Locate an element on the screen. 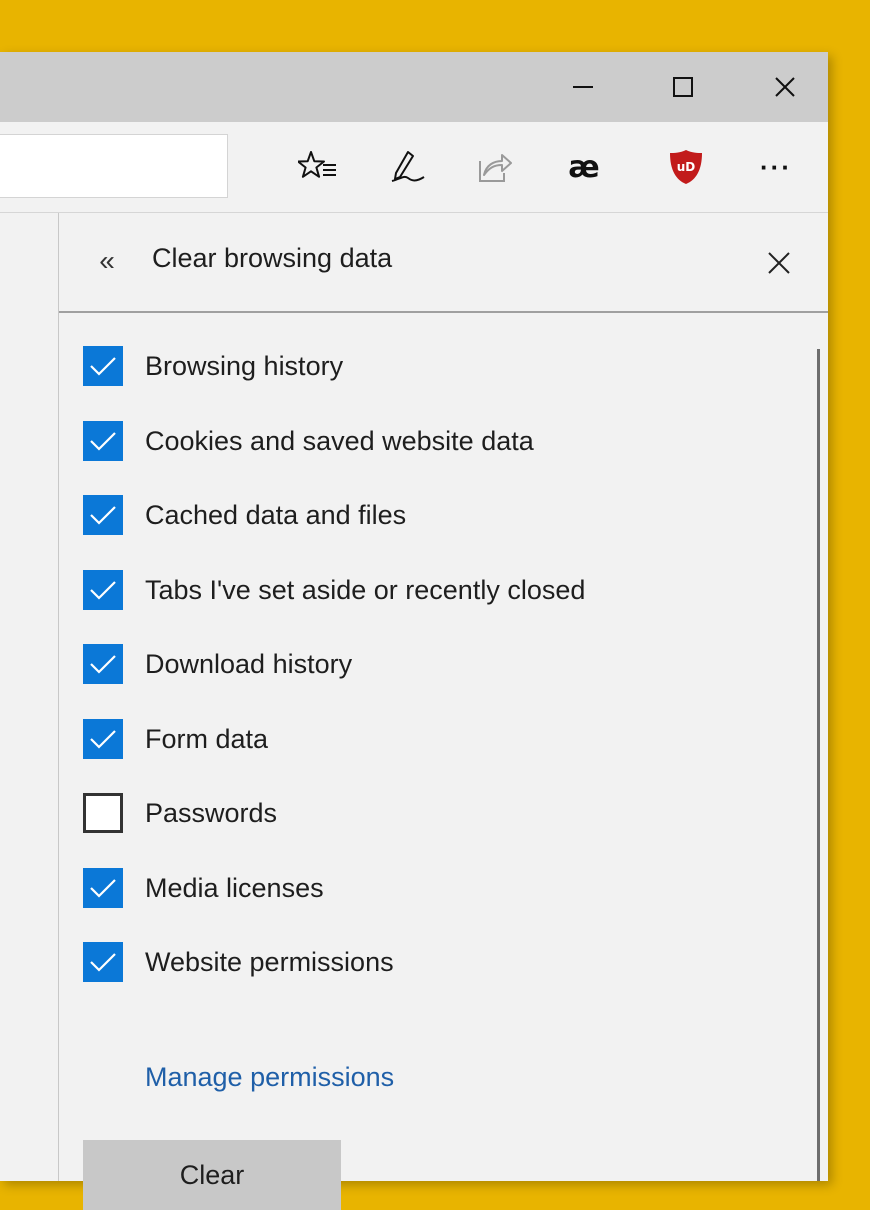 The height and width of the screenshot is (1210, 870). favorites-button is located at coordinates (318, 167).